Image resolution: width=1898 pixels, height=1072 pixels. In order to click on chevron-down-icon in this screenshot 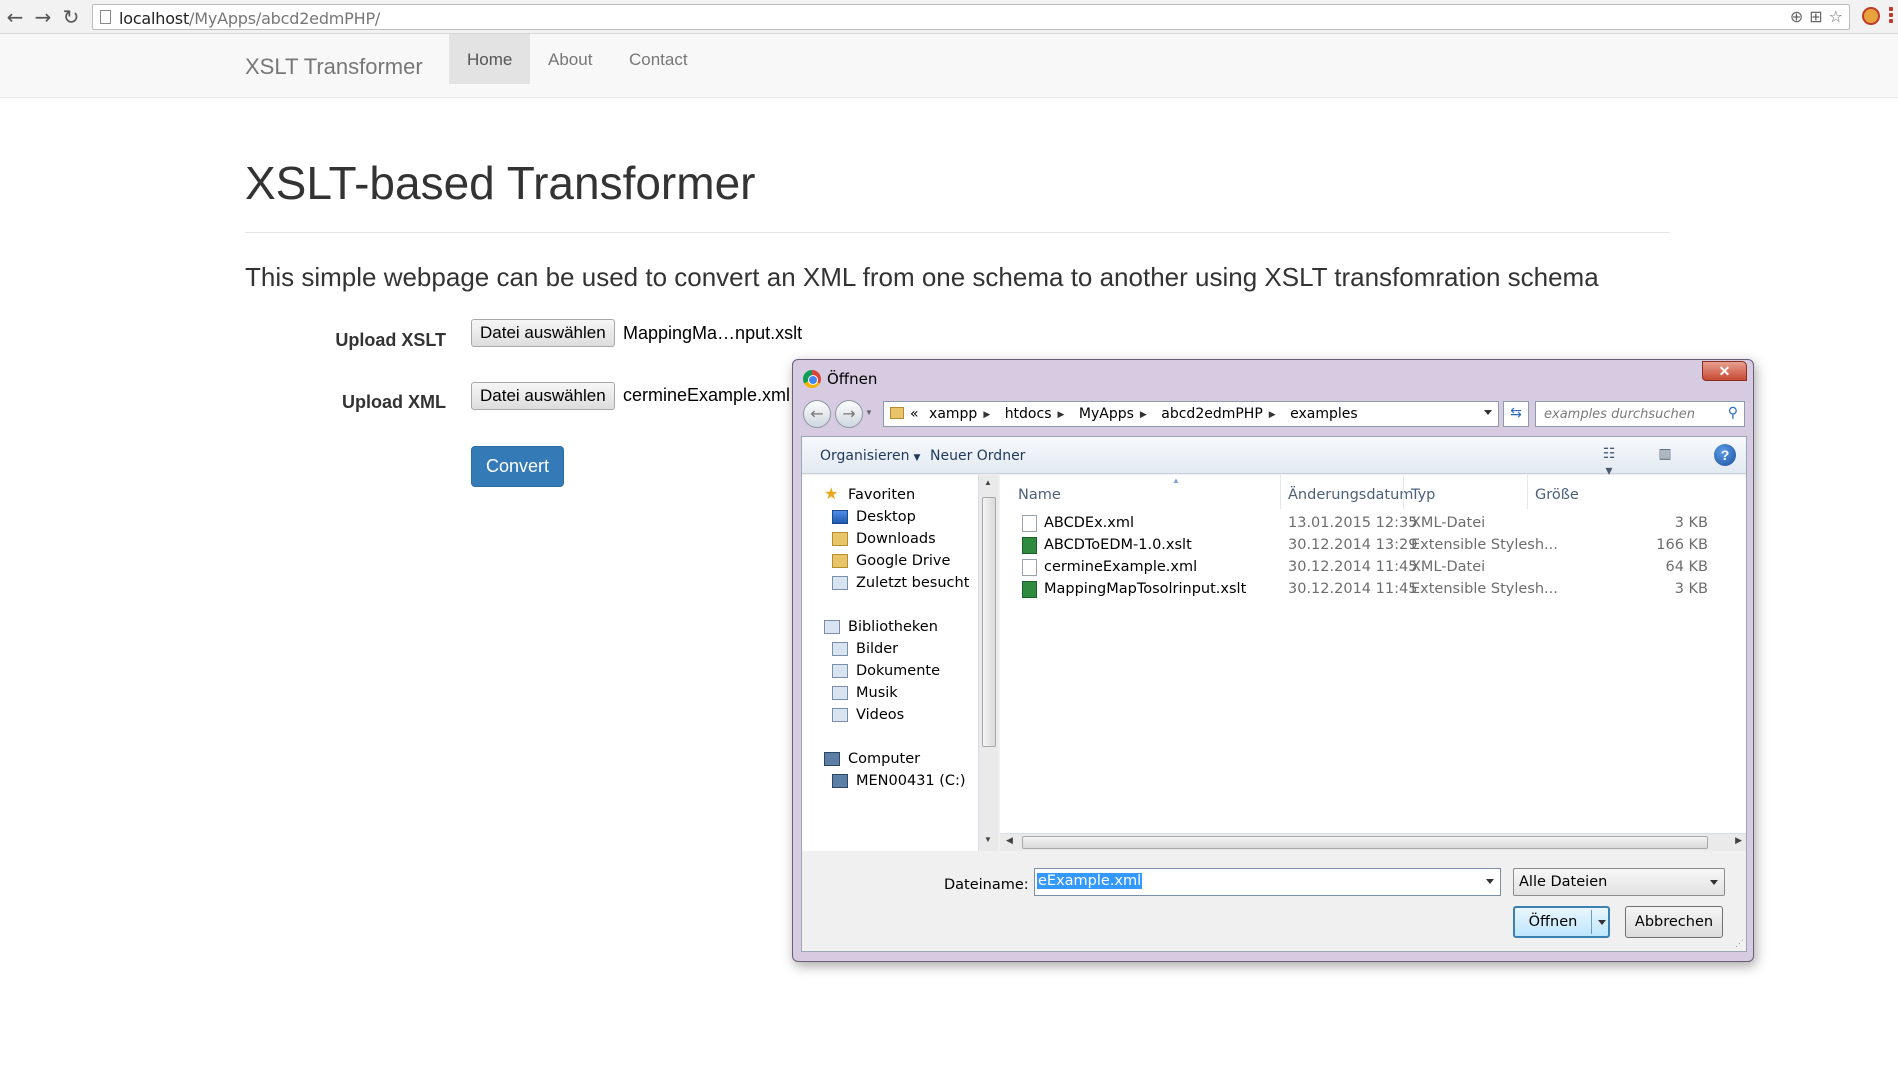, I will do `click(1714, 882)`.